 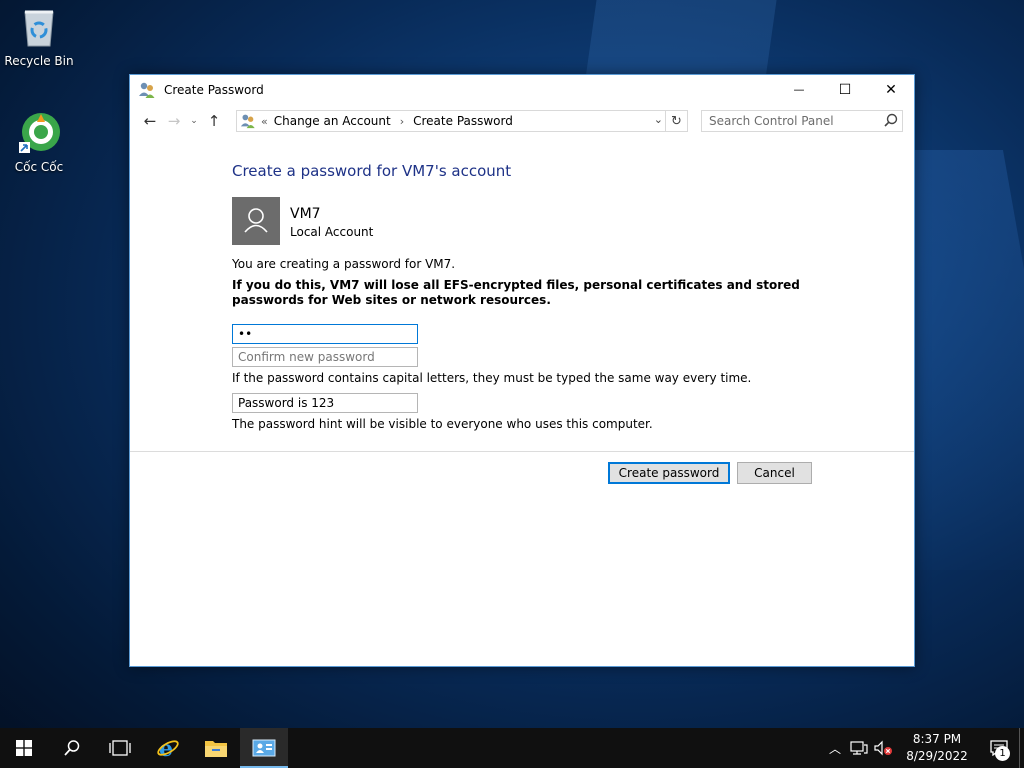 What do you see at coordinates (256, 221) in the screenshot?
I see `user-avatar-icon` at bounding box center [256, 221].